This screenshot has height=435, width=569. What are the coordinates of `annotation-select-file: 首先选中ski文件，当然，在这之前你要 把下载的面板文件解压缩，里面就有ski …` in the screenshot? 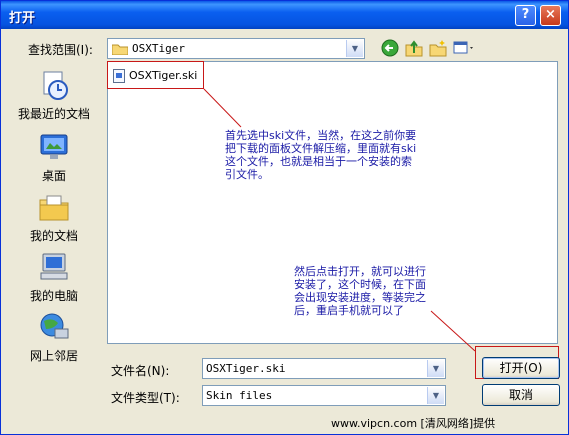 It's located at (321, 155).